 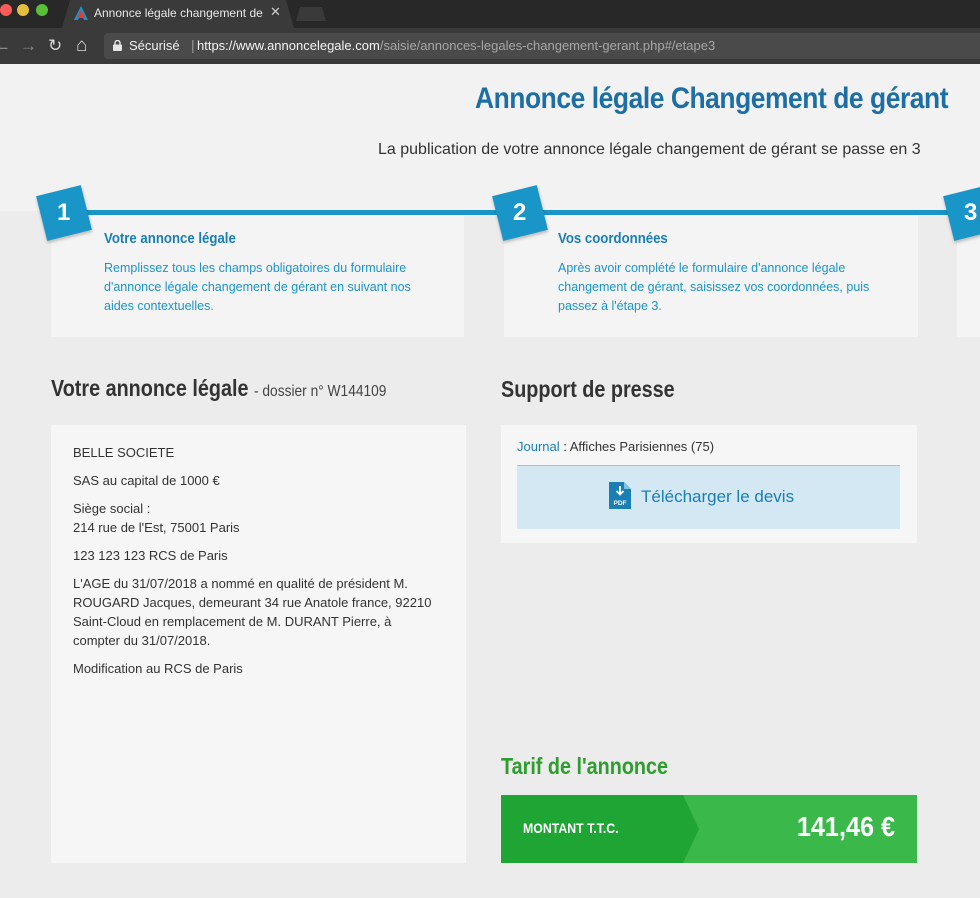 I want to click on secure-label: Sécurisé, so click(x=154, y=45).